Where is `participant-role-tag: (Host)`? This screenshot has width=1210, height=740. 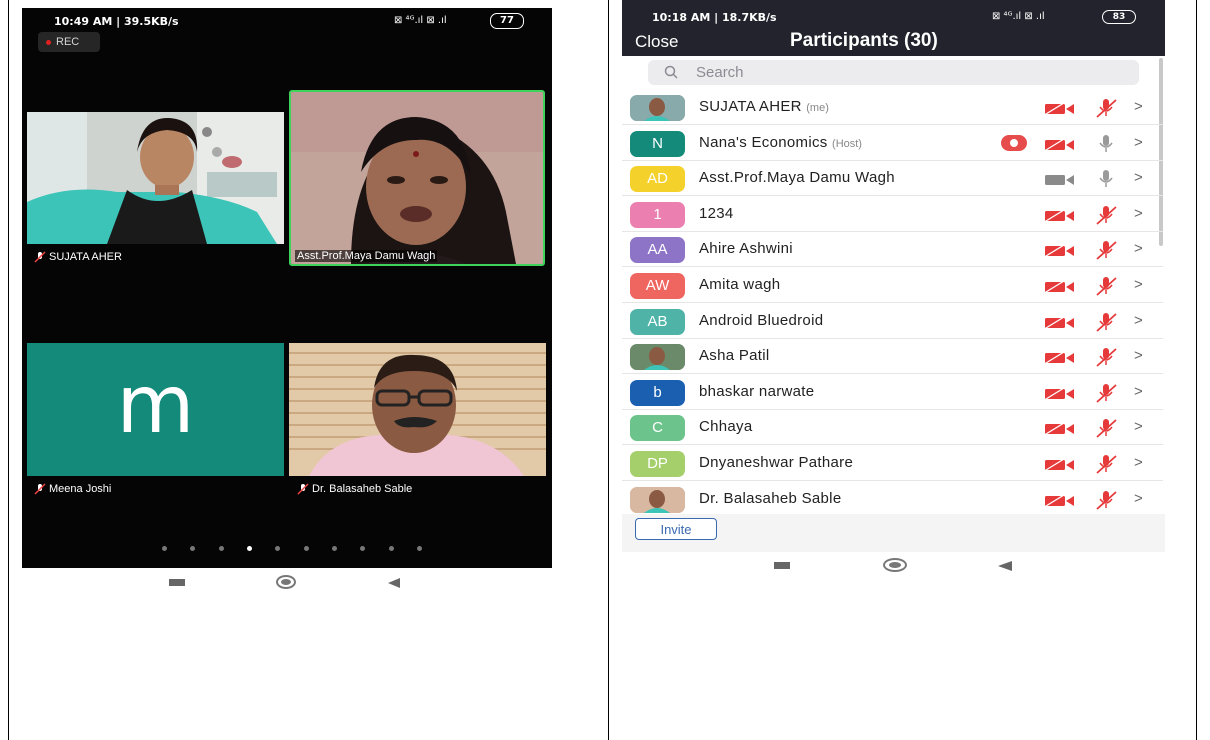 participant-role-tag: (Host) is located at coordinates (847, 143).